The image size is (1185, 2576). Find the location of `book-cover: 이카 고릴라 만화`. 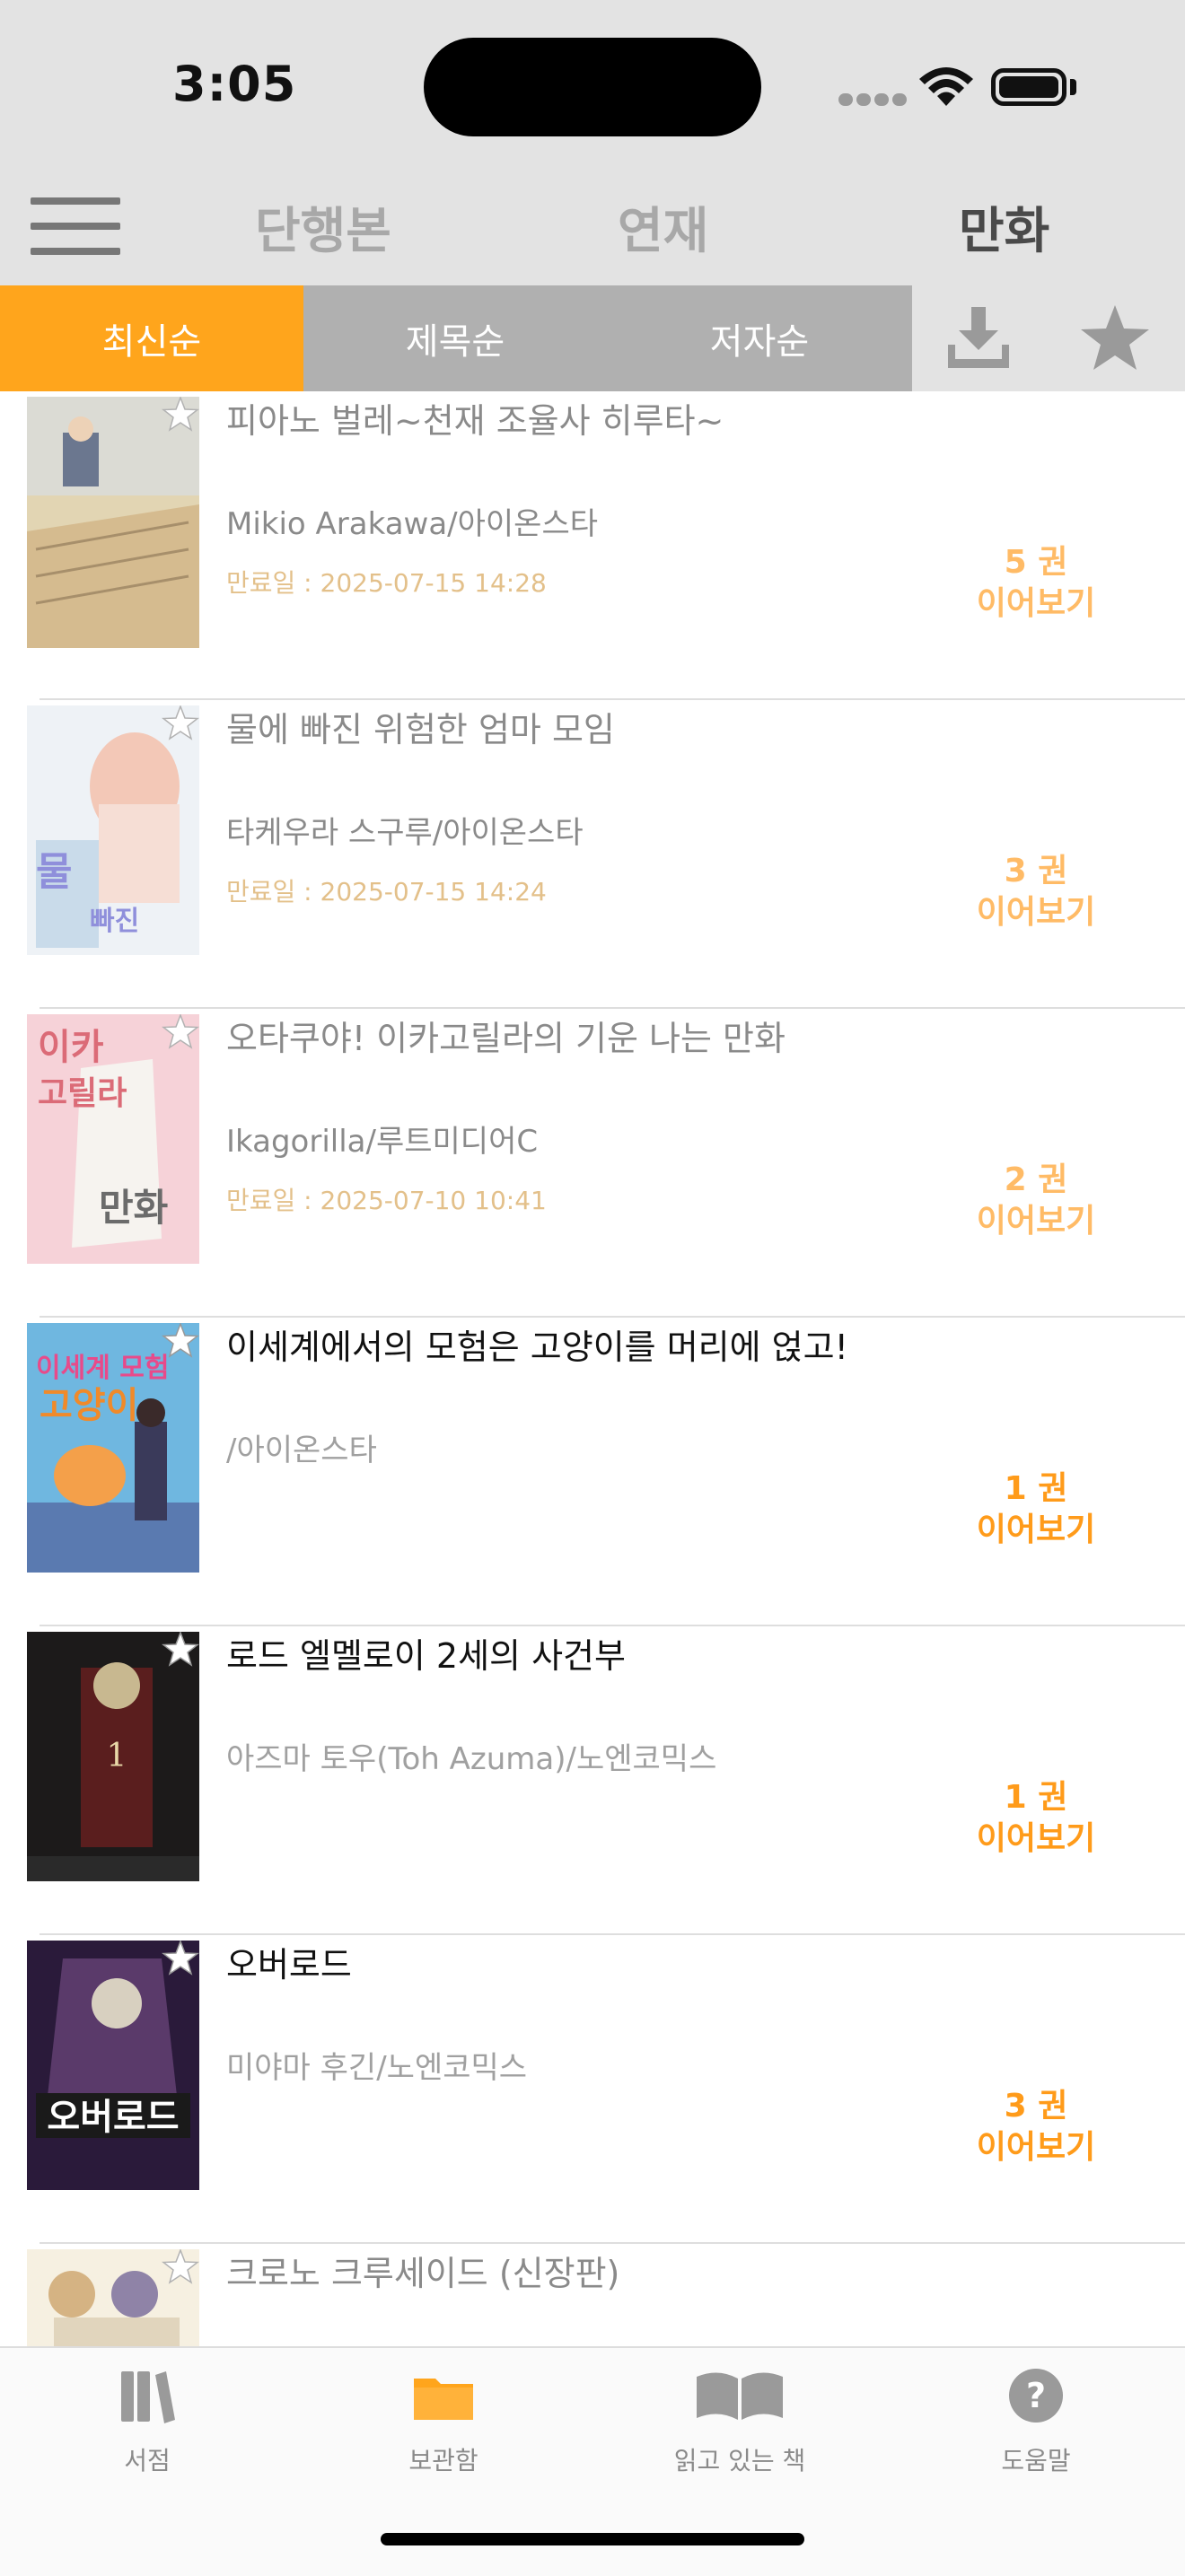

book-cover: 이카 고릴라 만화 is located at coordinates (113, 1139).